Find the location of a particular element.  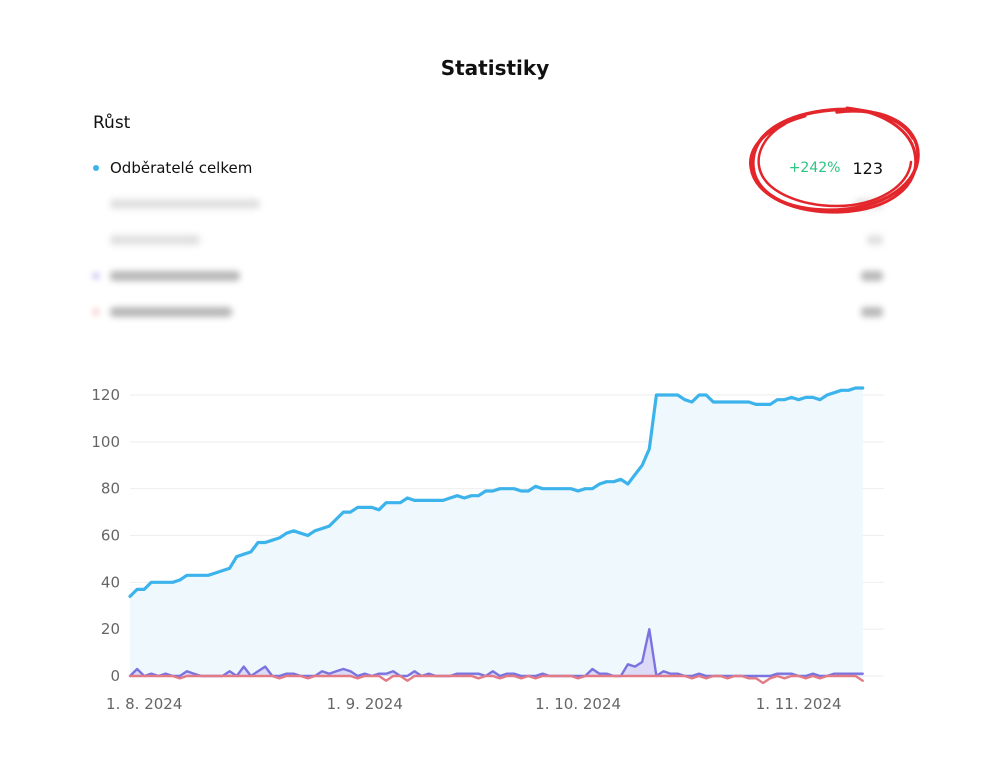

highlight-circle-icon is located at coordinates (834, 160).